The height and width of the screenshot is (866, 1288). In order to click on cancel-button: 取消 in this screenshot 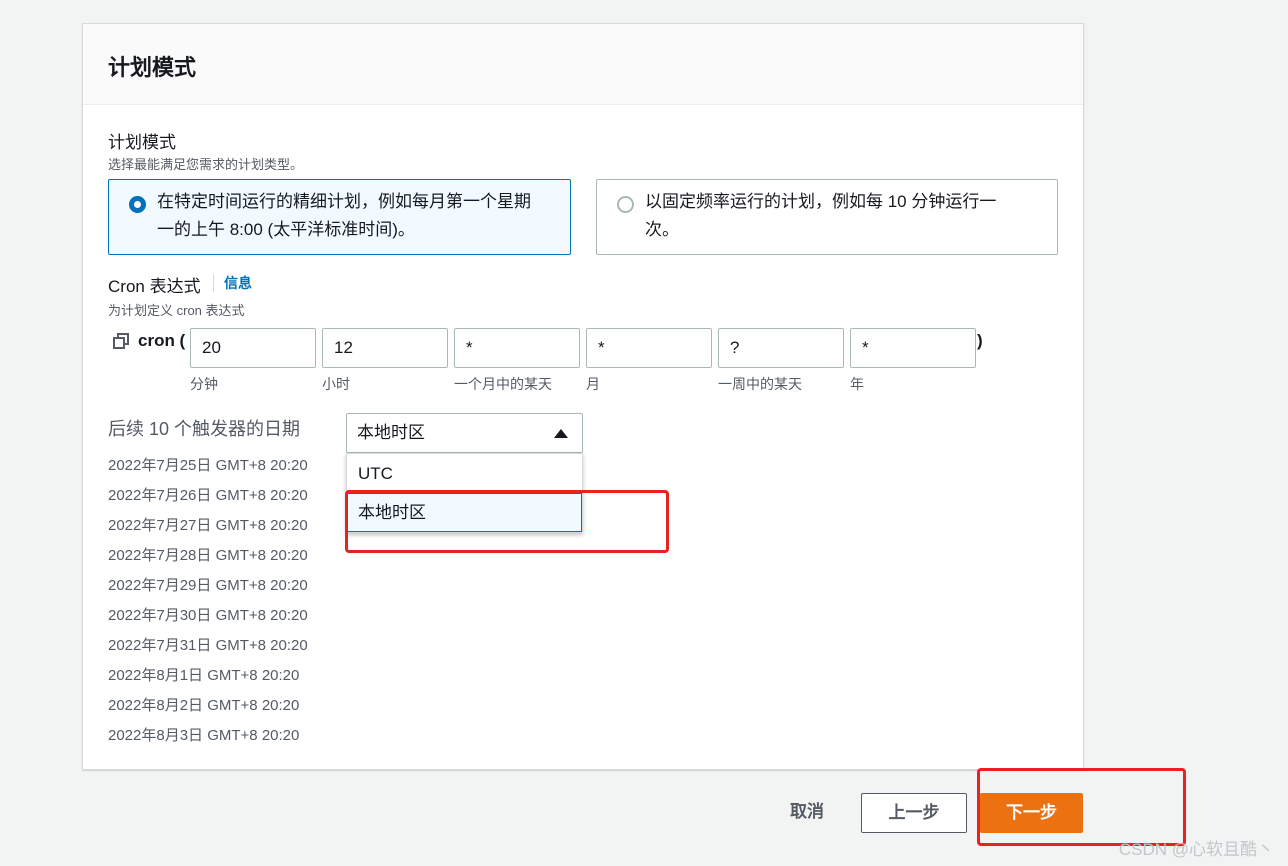, I will do `click(807, 813)`.